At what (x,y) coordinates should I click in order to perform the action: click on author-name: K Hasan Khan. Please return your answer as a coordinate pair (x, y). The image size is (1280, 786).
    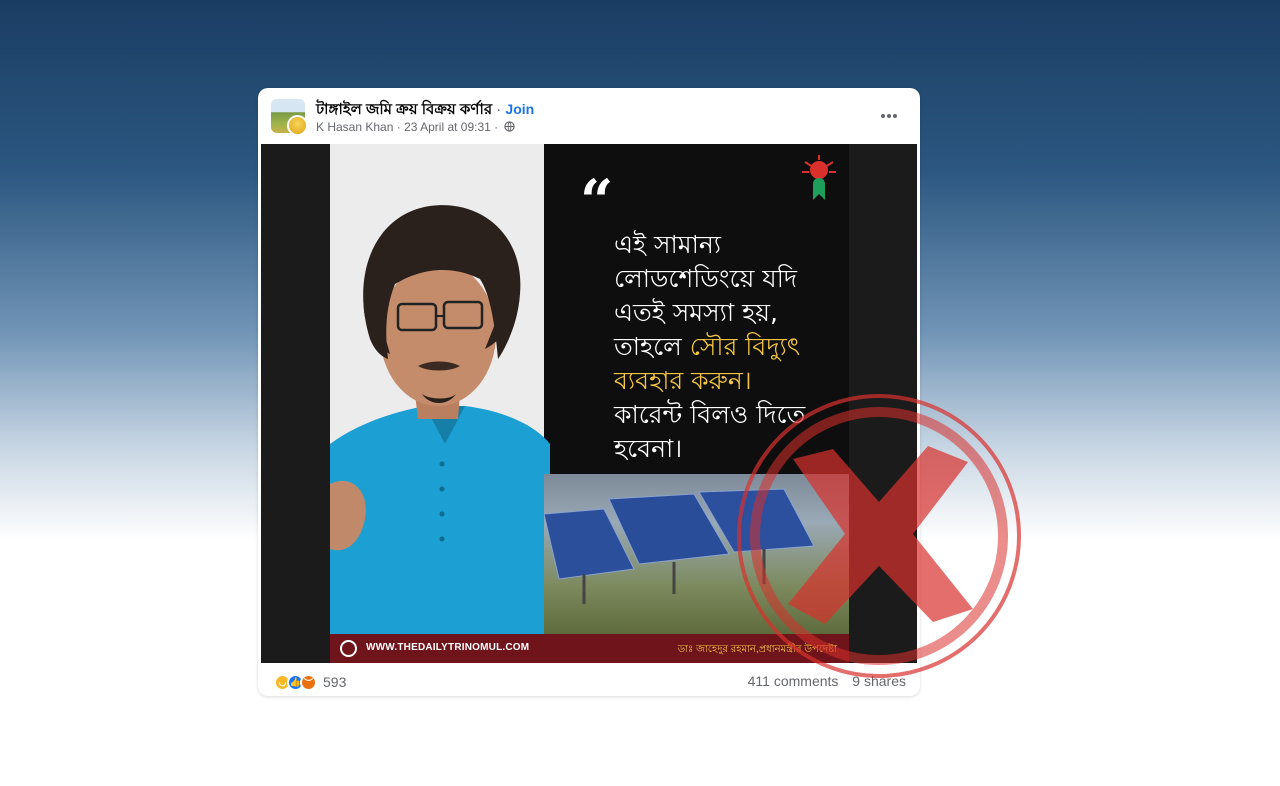
    Looking at the image, I should click on (354, 127).